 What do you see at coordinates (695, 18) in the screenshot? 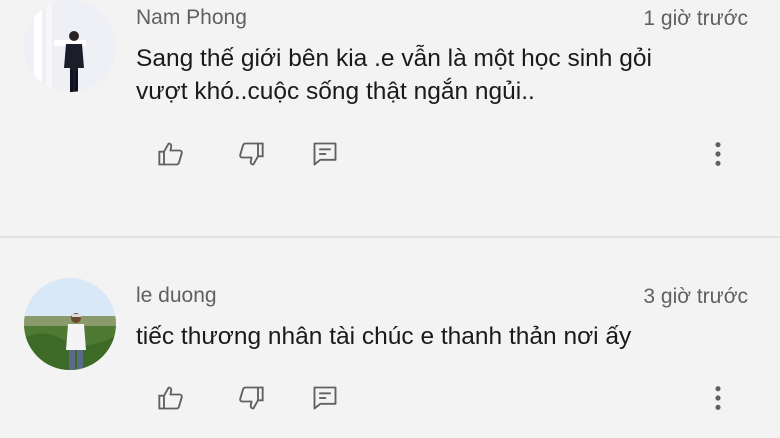
I see `comment-timestamp: 1 giờ trước` at bounding box center [695, 18].